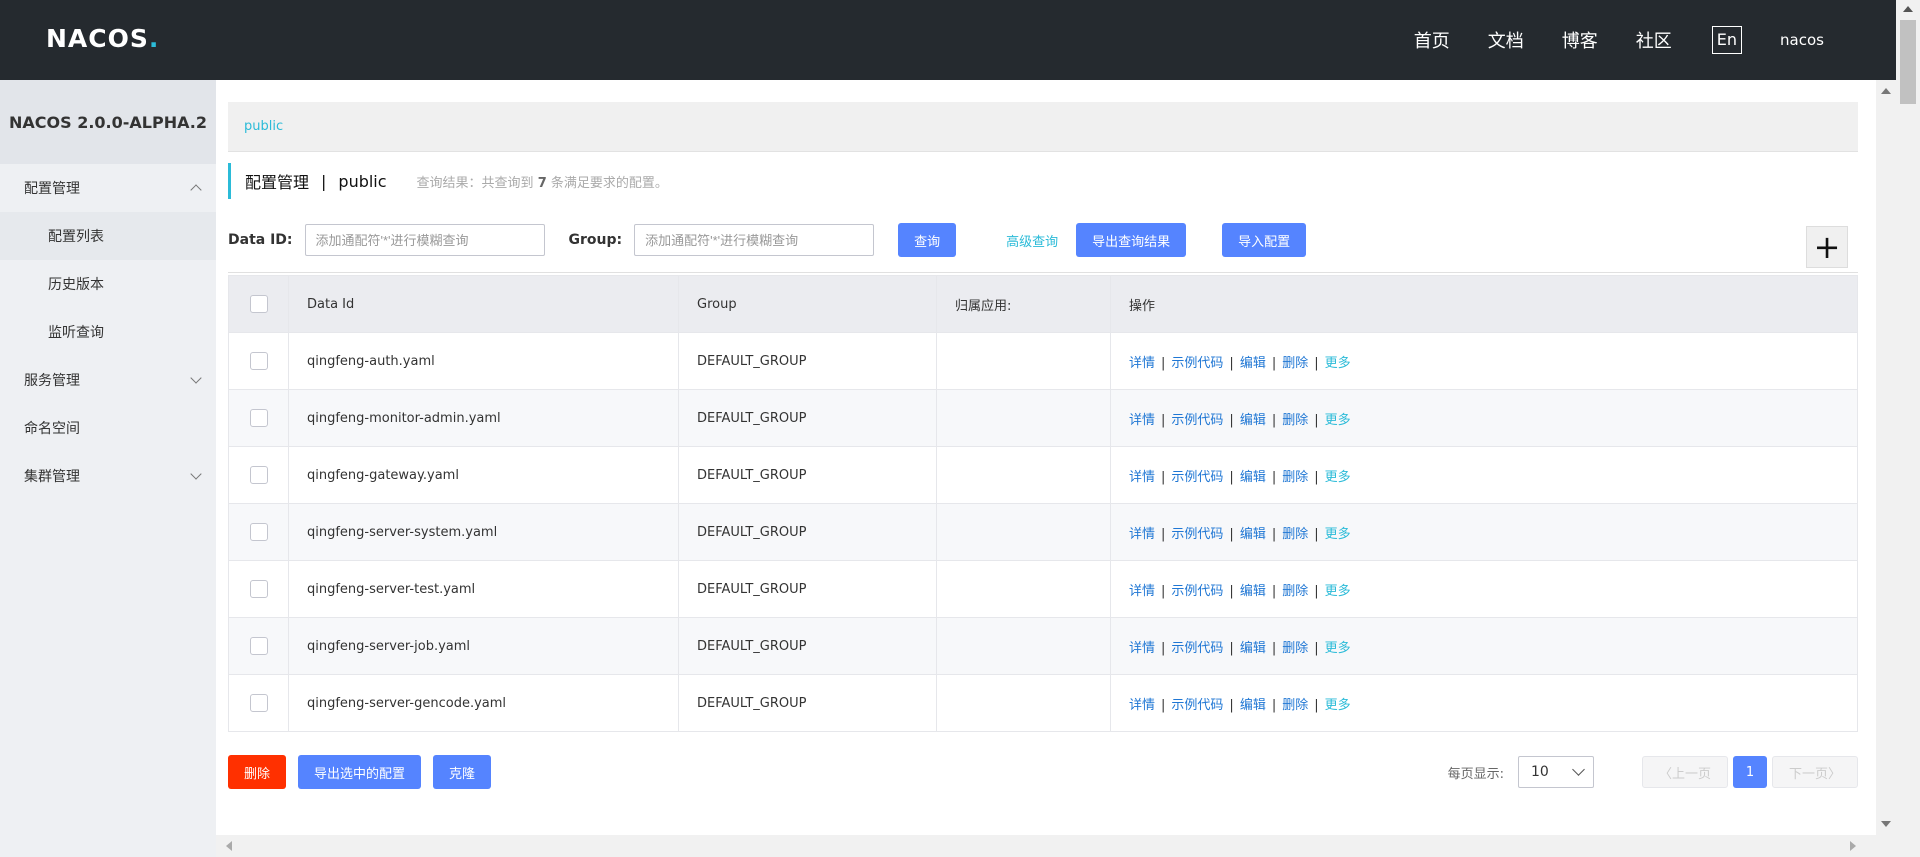  I want to click on export-results-button: 导出查询结果, so click(1131, 240).